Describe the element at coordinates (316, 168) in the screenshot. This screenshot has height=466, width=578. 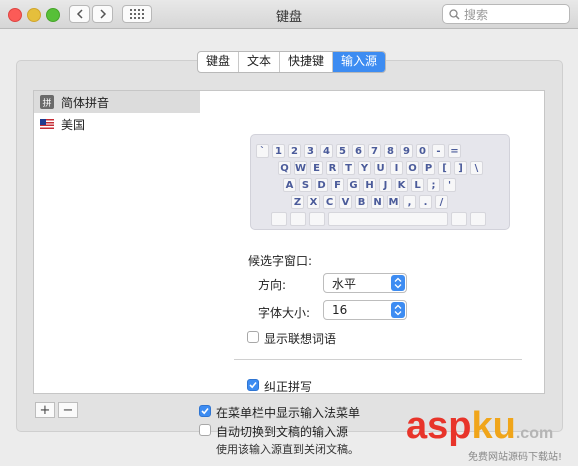
I see `keyboard-key: E` at that location.